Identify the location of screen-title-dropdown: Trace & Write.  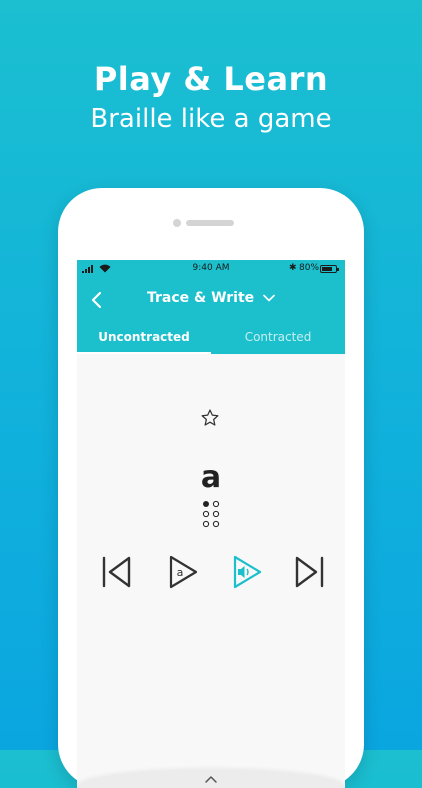
(211, 298).